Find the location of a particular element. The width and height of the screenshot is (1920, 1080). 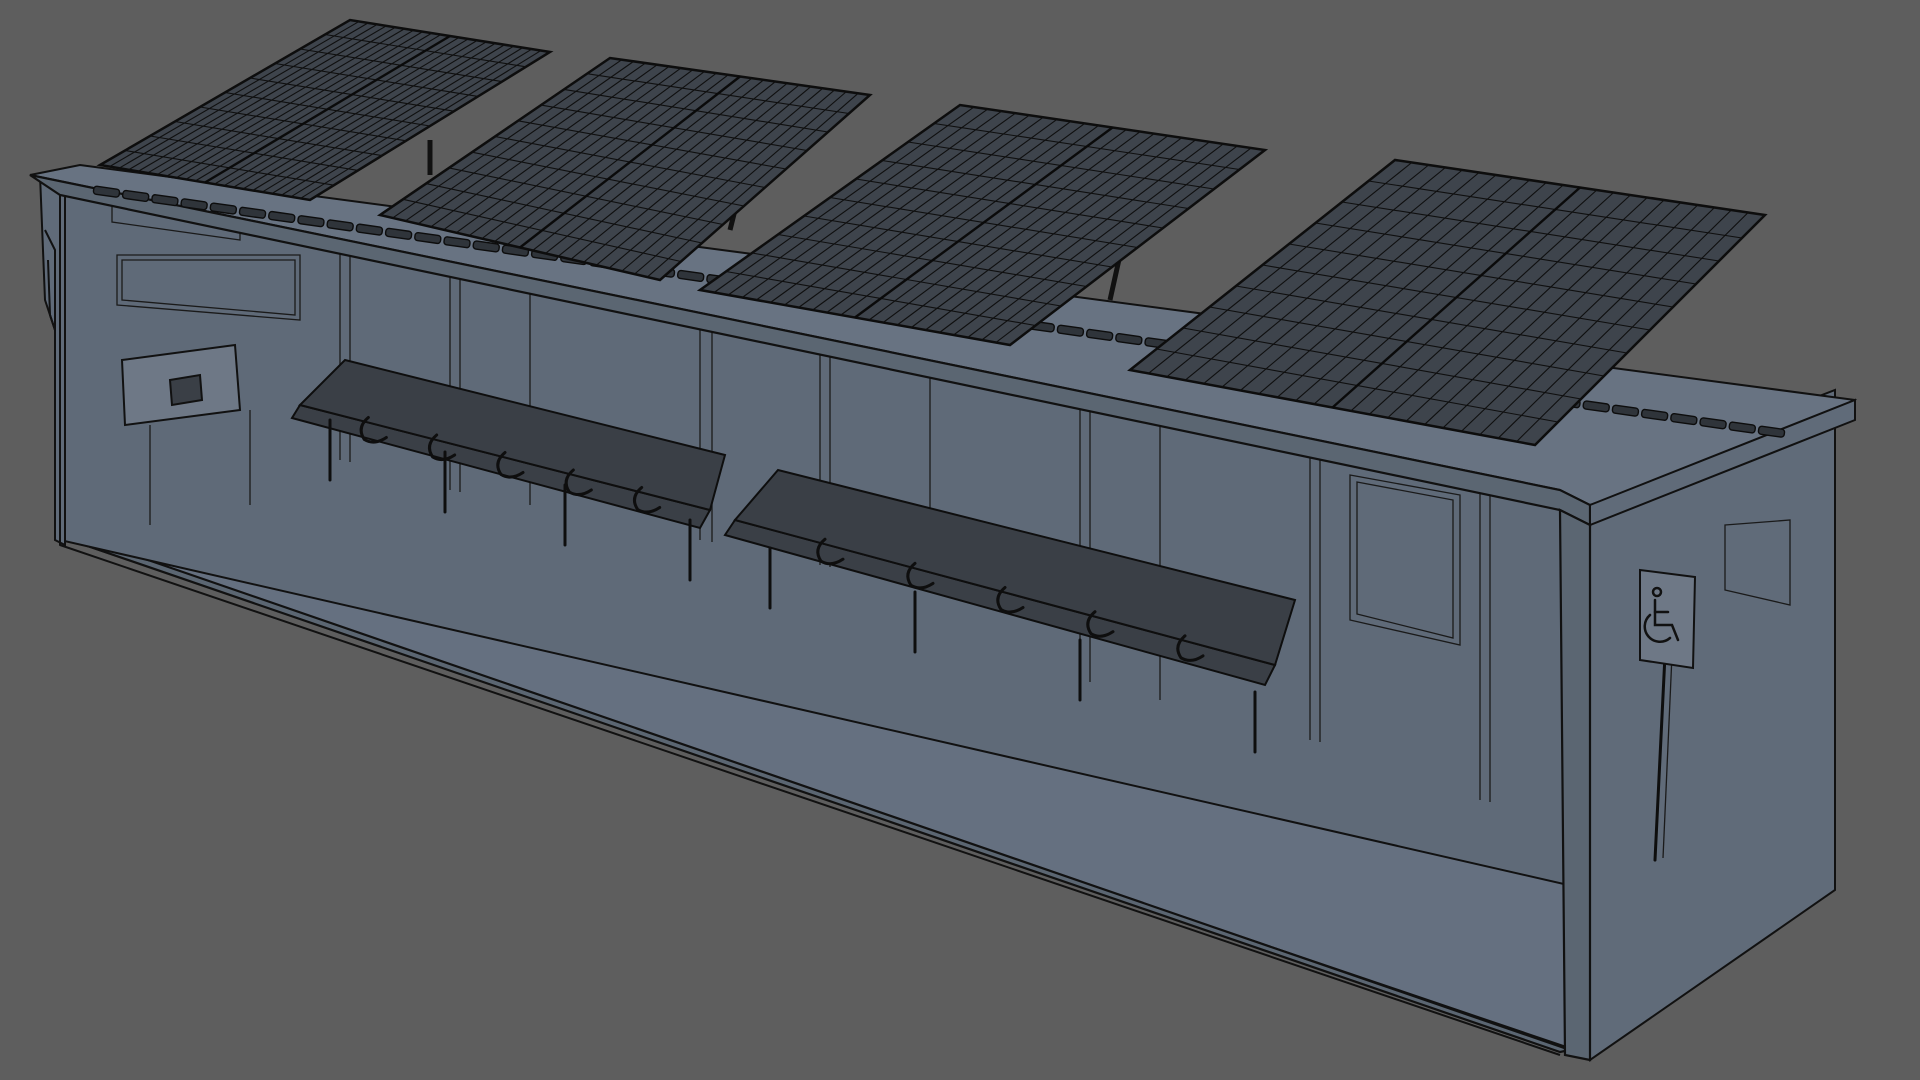

shelter-left-end-wall is located at coordinates (52, 360).